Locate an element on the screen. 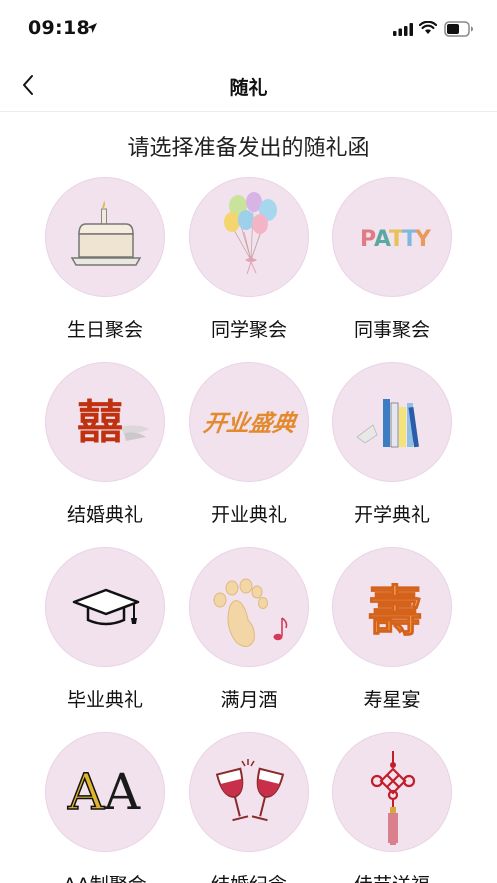 This screenshot has width=497, height=883. tile-label: 结婚典礼 is located at coordinates (104, 515).